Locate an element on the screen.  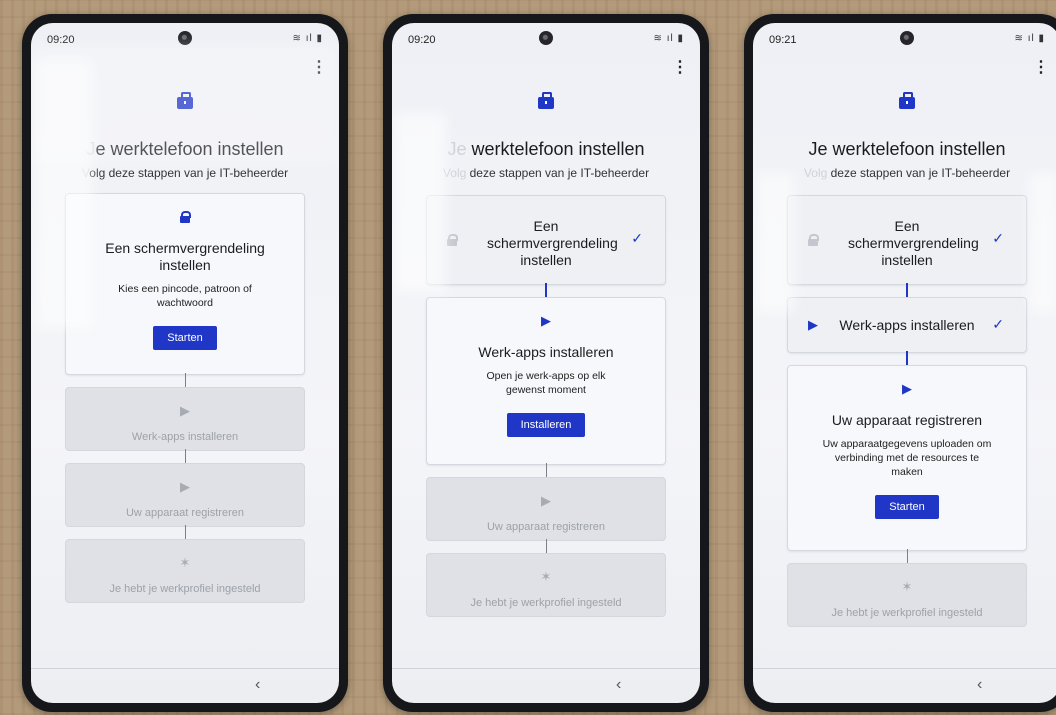
page-title-text: werktelefoon instellen is located at coordinates (555, 149).